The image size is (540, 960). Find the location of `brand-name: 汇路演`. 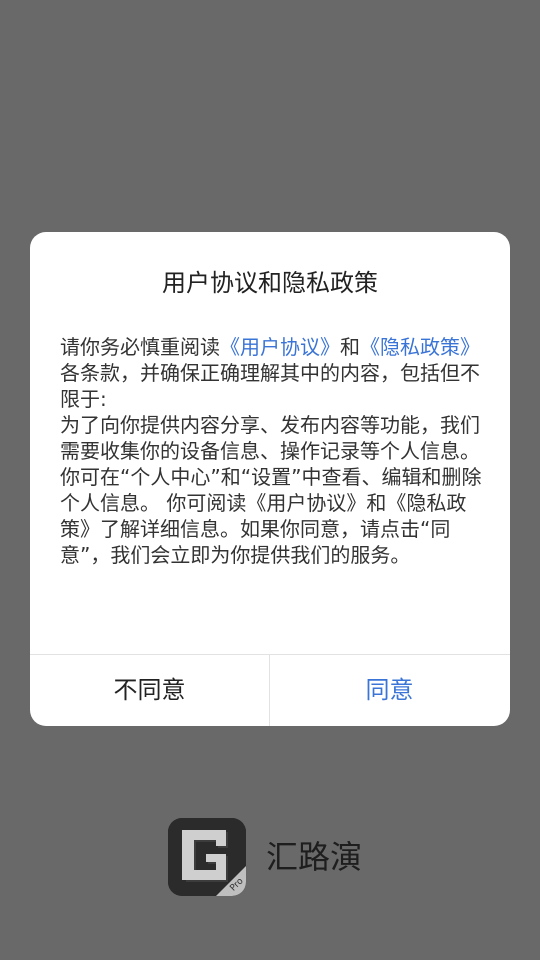

brand-name: 汇路演 is located at coordinates (314, 857).